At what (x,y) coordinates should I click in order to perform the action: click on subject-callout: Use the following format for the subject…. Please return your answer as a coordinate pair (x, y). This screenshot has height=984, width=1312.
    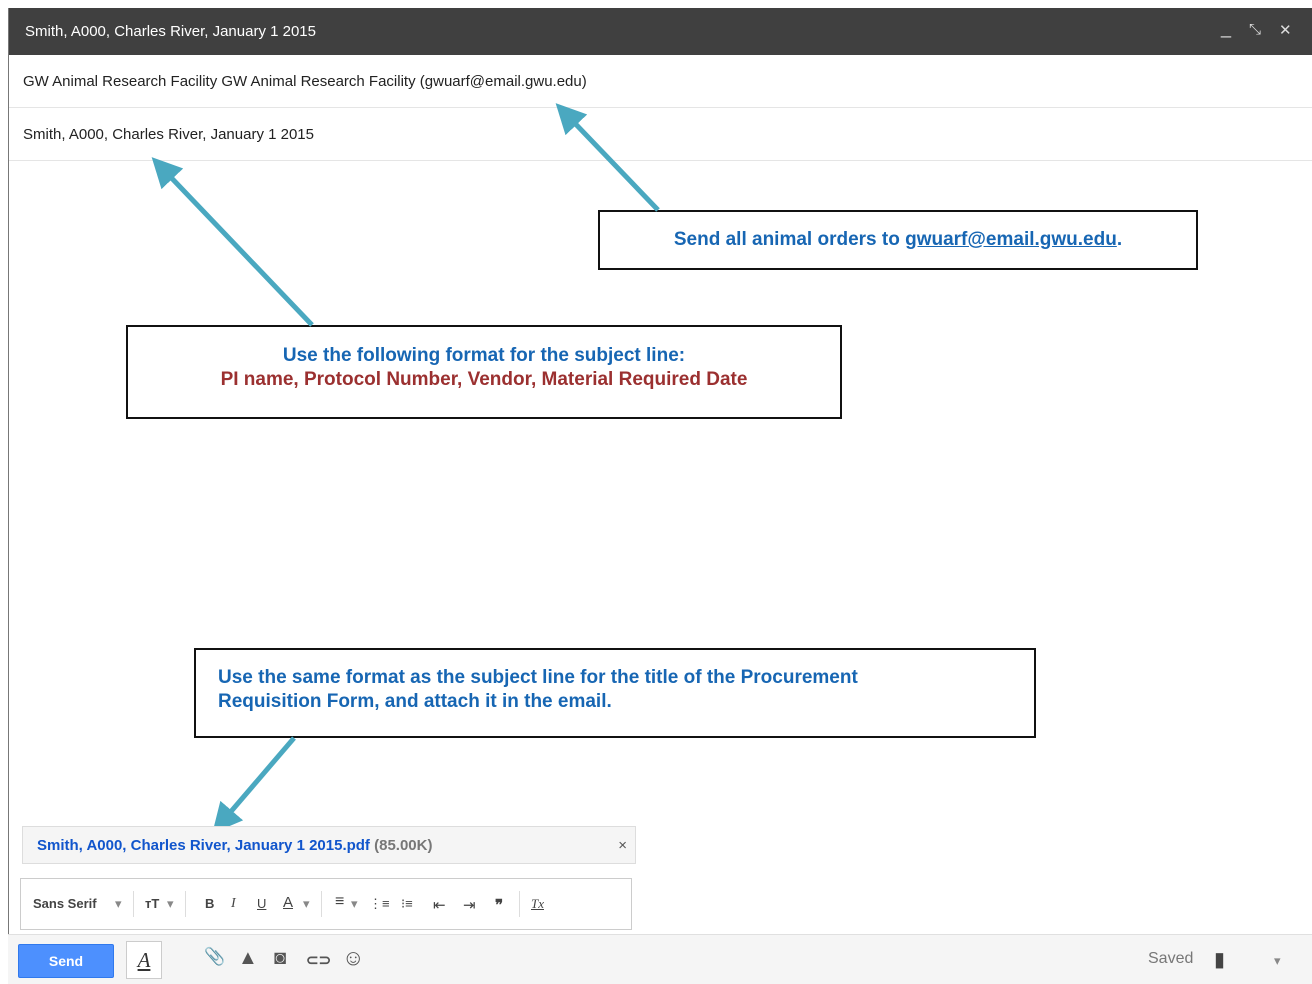
    Looking at the image, I should click on (484, 372).